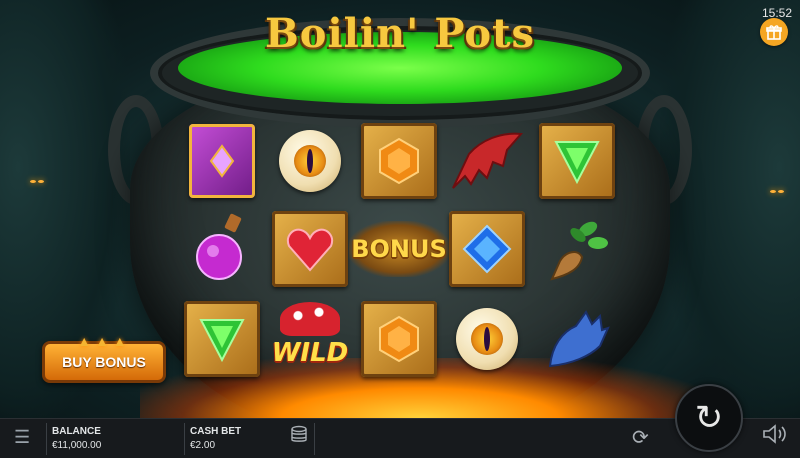 This screenshot has height=458, width=800. What do you see at coordinates (76, 431) in the screenshot?
I see `balance-label: BALANCE` at bounding box center [76, 431].